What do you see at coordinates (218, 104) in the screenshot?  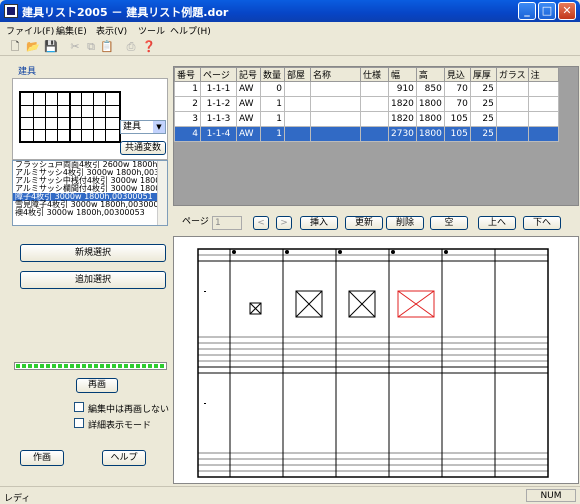 I see `table-cell: 1-1-2` at bounding box center [218, 104].